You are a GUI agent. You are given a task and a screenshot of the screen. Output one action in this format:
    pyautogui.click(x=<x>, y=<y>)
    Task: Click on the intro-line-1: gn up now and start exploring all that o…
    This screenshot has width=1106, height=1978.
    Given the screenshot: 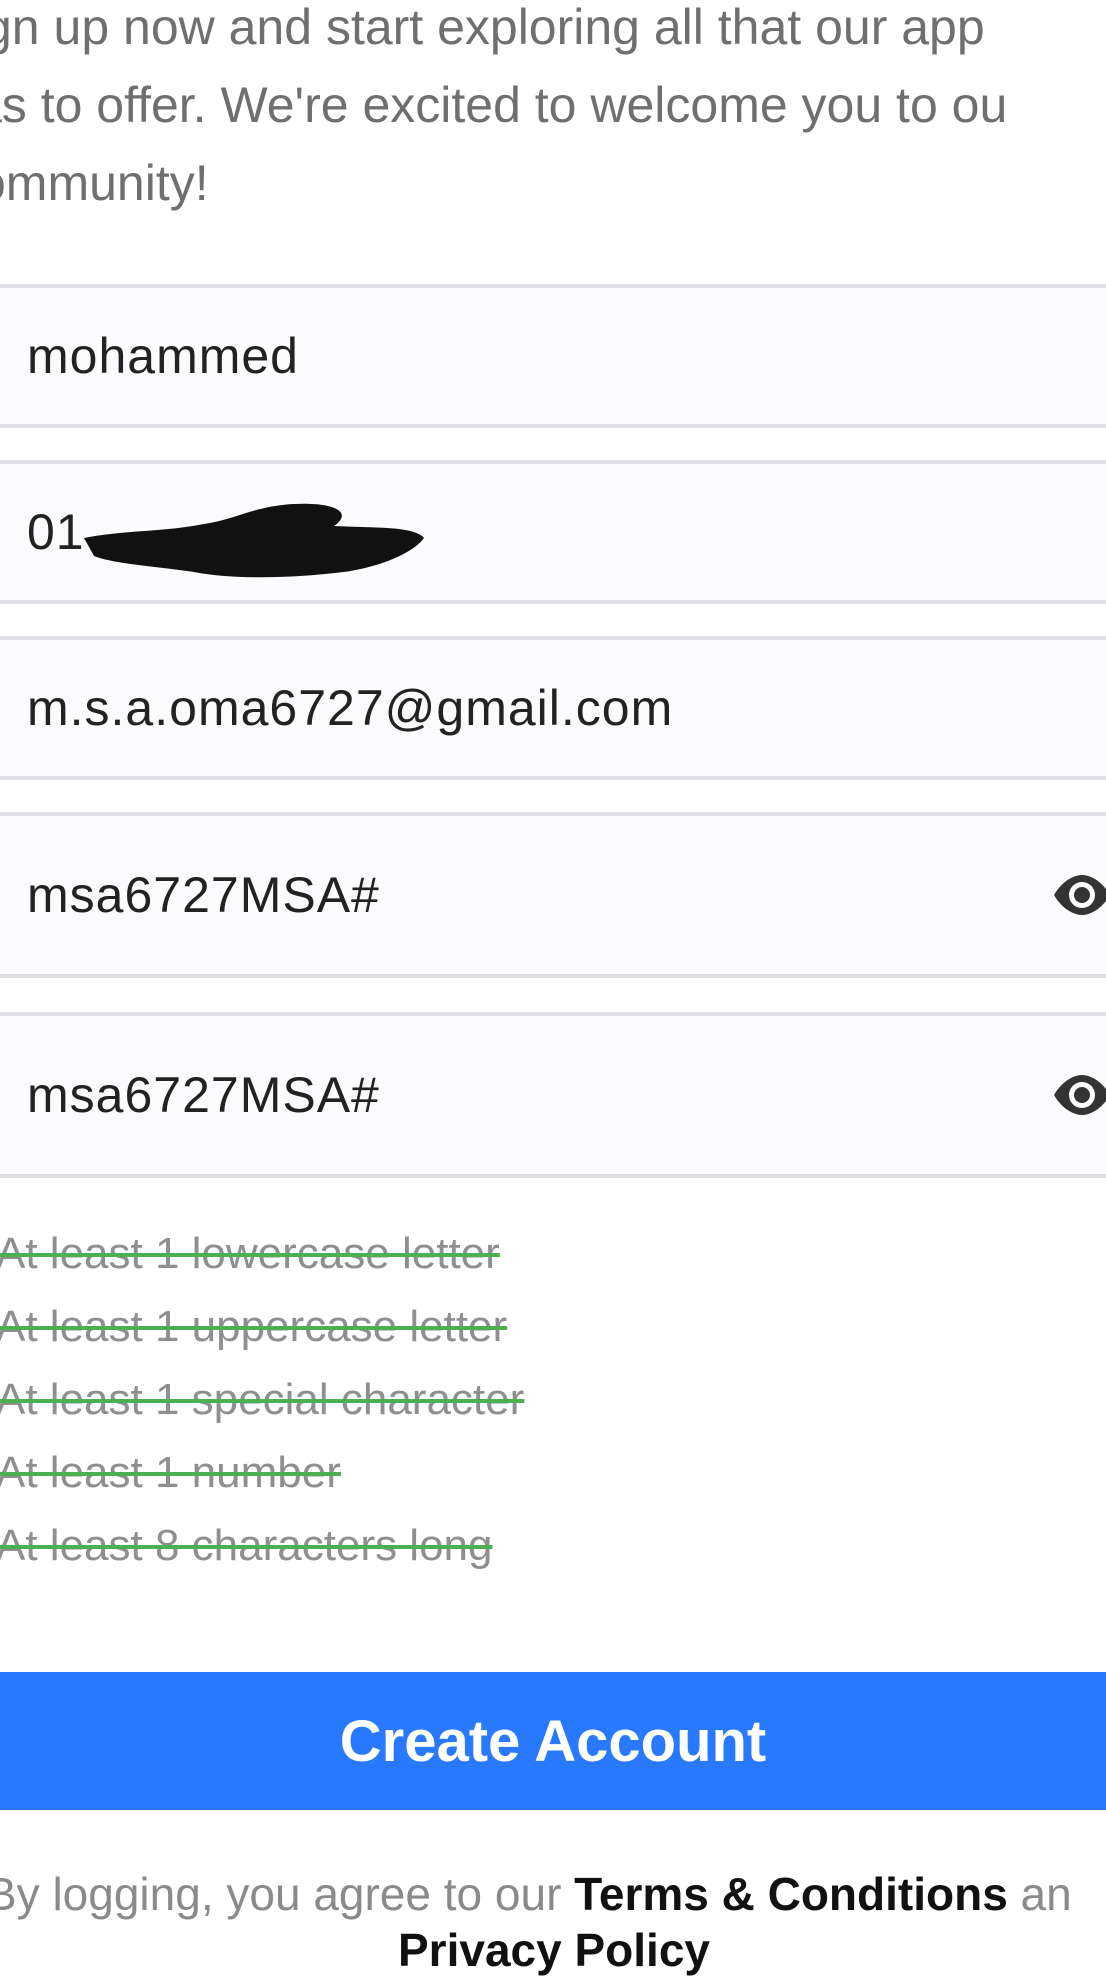 What is the action you would take?
    pyautogui.click(x=492, y=27)
    